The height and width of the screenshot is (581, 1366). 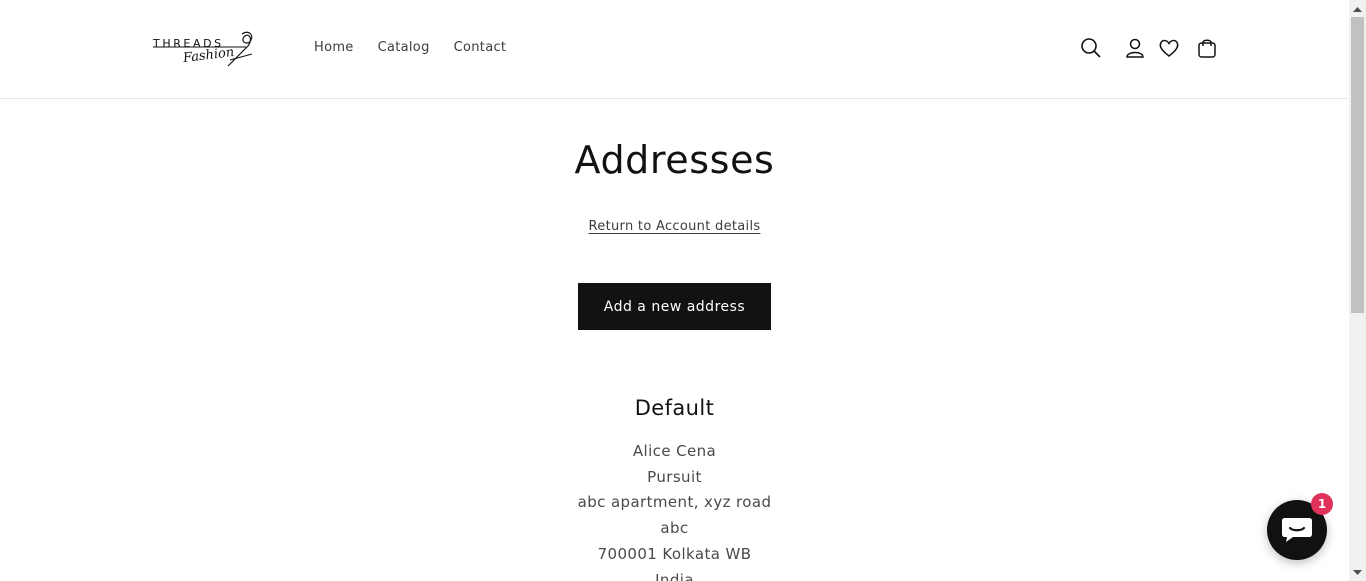 I want to click on site-logo: THREADS Fashion, so click(x=204, y=49).